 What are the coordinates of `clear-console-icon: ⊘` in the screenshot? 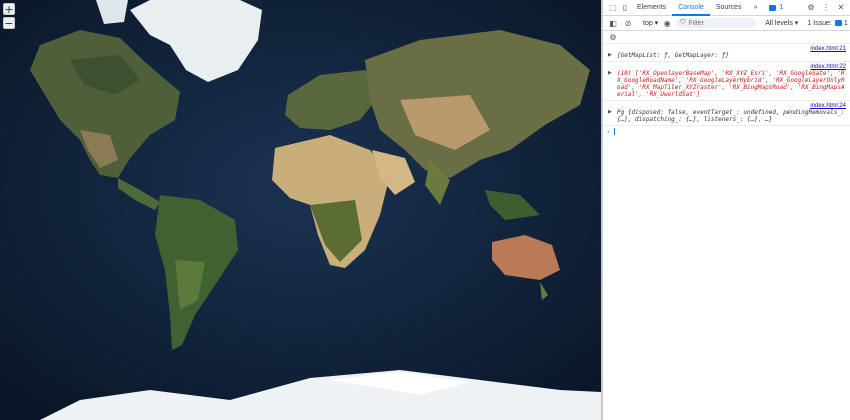 It's located at (628, 23).